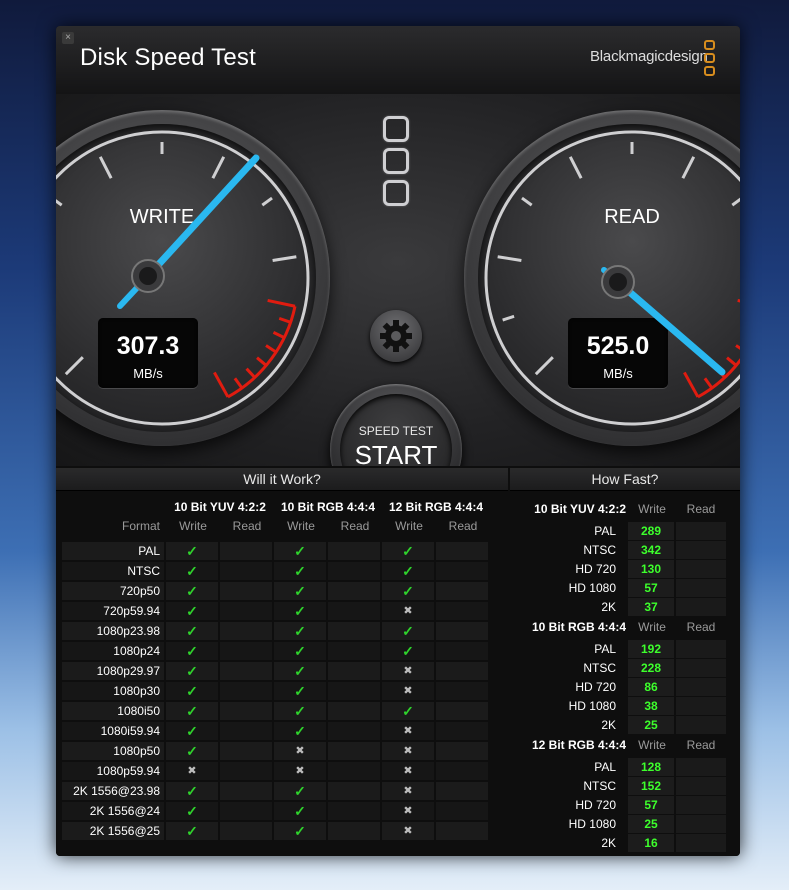 This screenshot has height=890, width=789. Describe the element at coordinates (651, 687) in the screenshot. I see `write-speed-cell: 86` at that location.